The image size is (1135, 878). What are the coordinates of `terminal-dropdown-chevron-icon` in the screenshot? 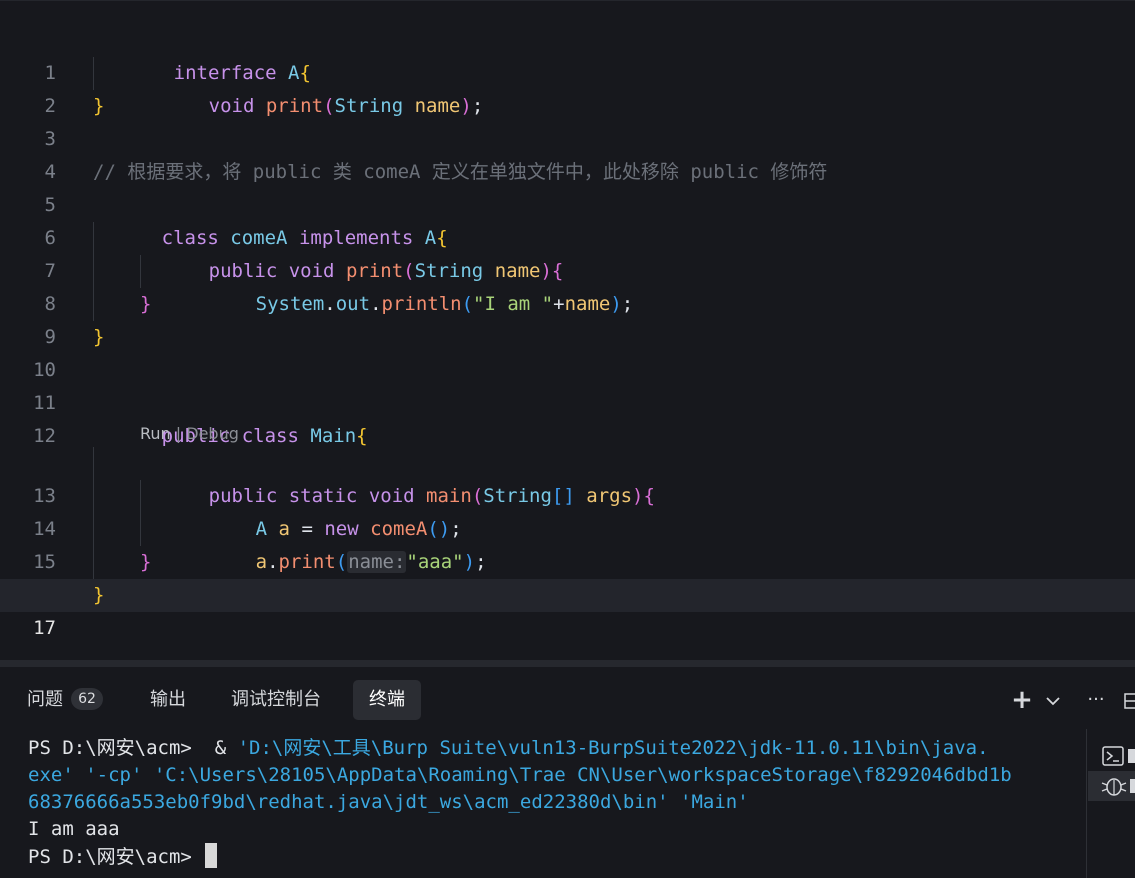 It's located at (1053, 700).